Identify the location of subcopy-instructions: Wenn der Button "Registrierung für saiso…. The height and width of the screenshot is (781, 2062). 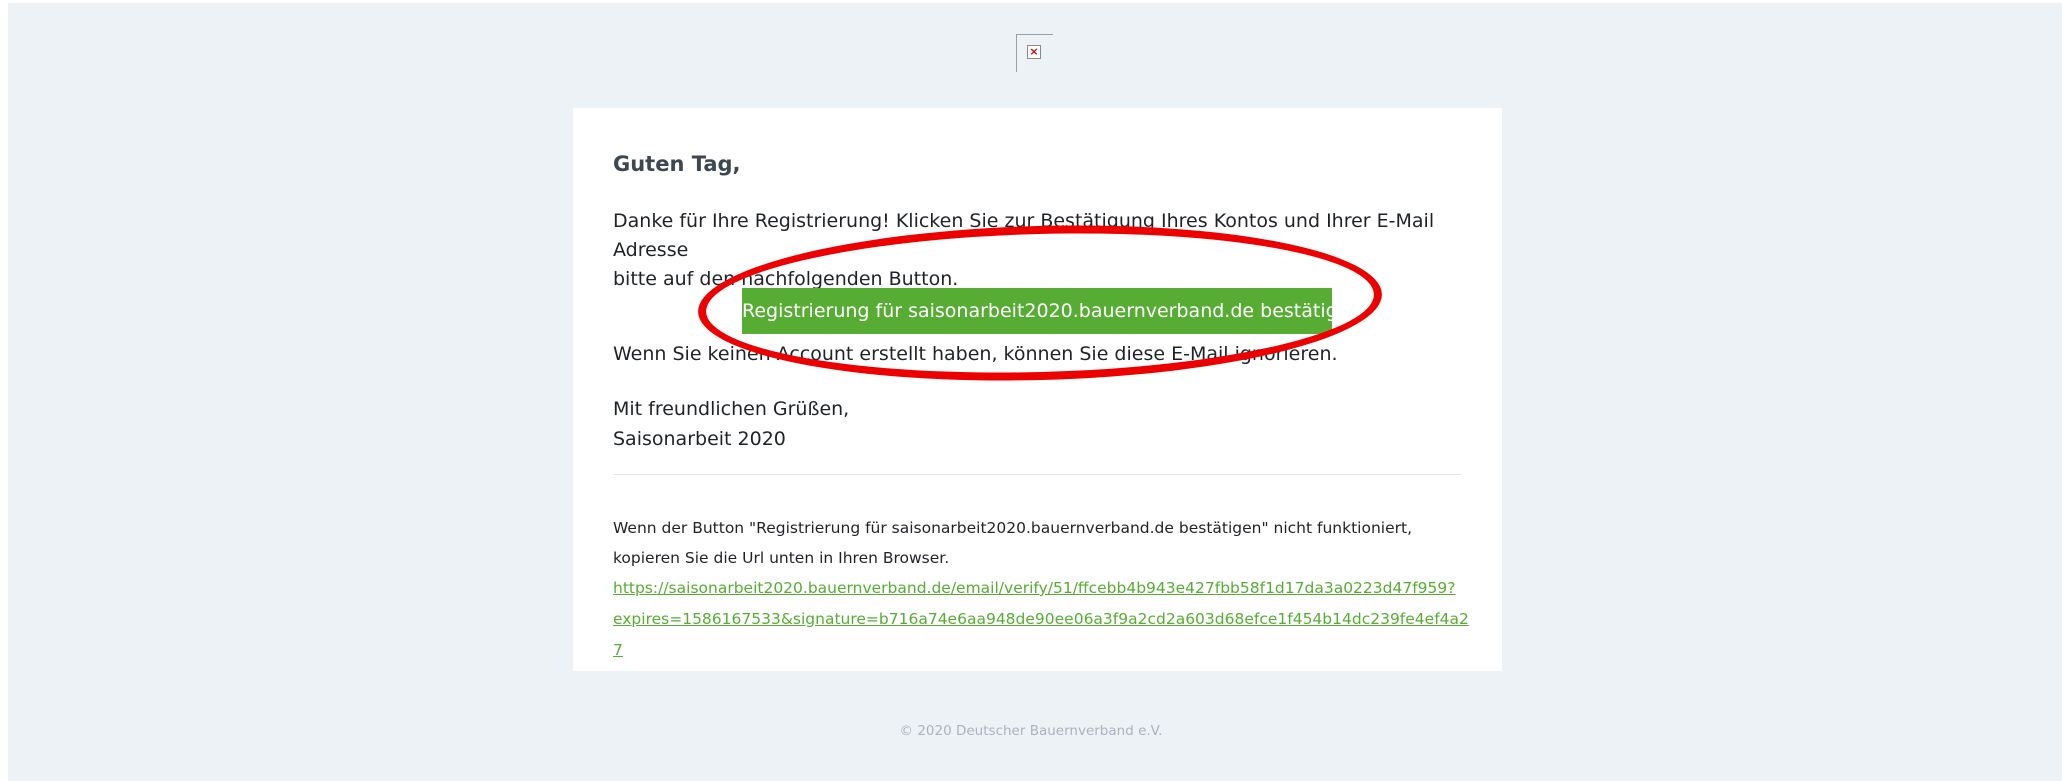
(1012, 543).